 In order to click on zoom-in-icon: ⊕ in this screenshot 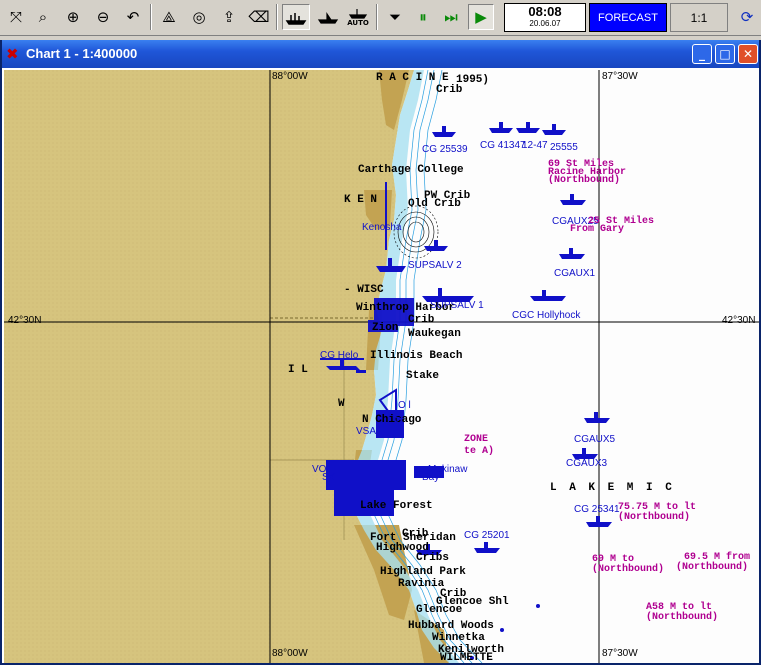, I will do `click(73, 17)`.